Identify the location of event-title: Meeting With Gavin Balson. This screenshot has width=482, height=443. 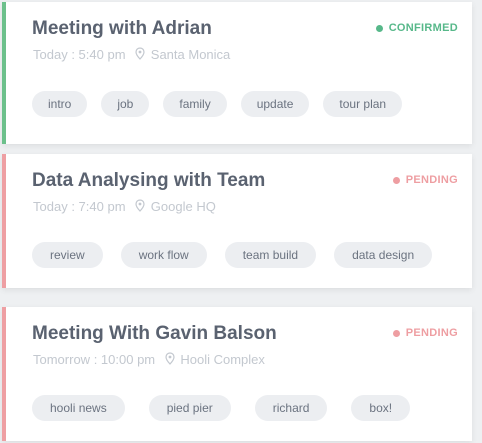
(154, 333).